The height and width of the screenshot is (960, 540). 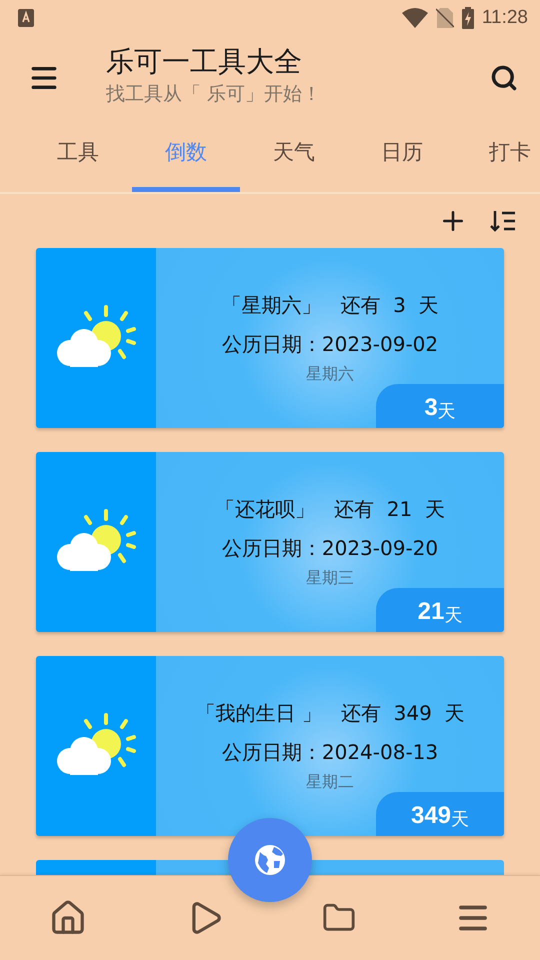 I want to click on days-number: 349, so click(x=431, y=816).